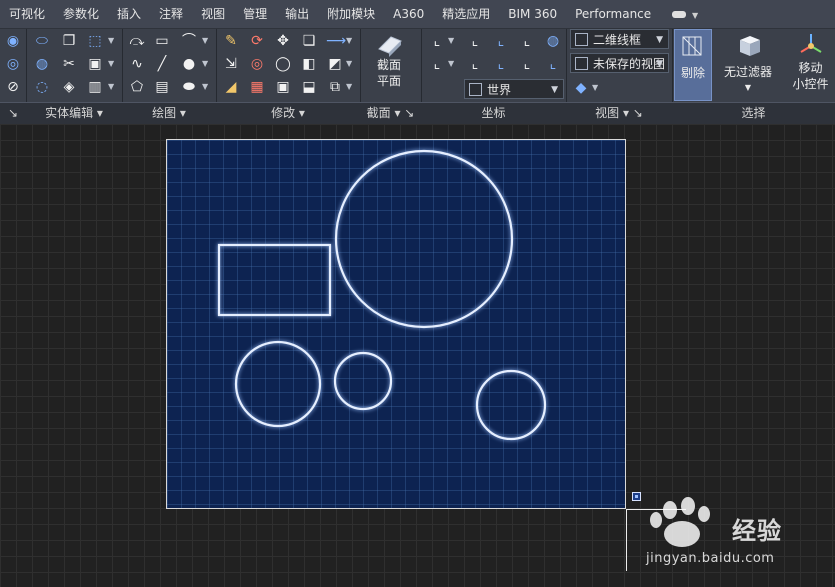 This screenshot has width=835, height=587. I want to click on paw-logo-icon, so click(680, 522).